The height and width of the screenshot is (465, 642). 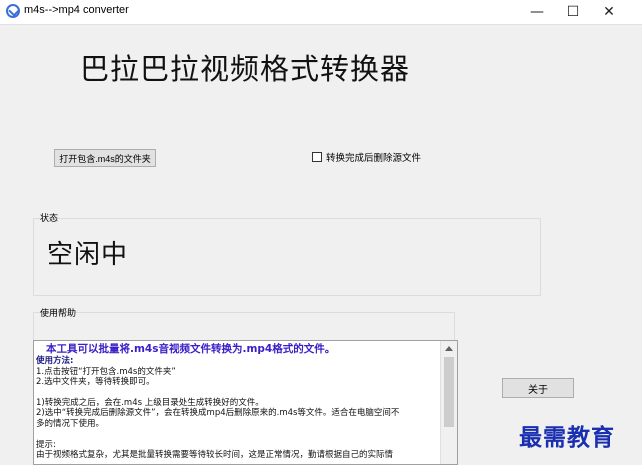 What do you see at coordinates (244, 326) in the screenshot?
I see `help-group` at bounding box center [244, 326].